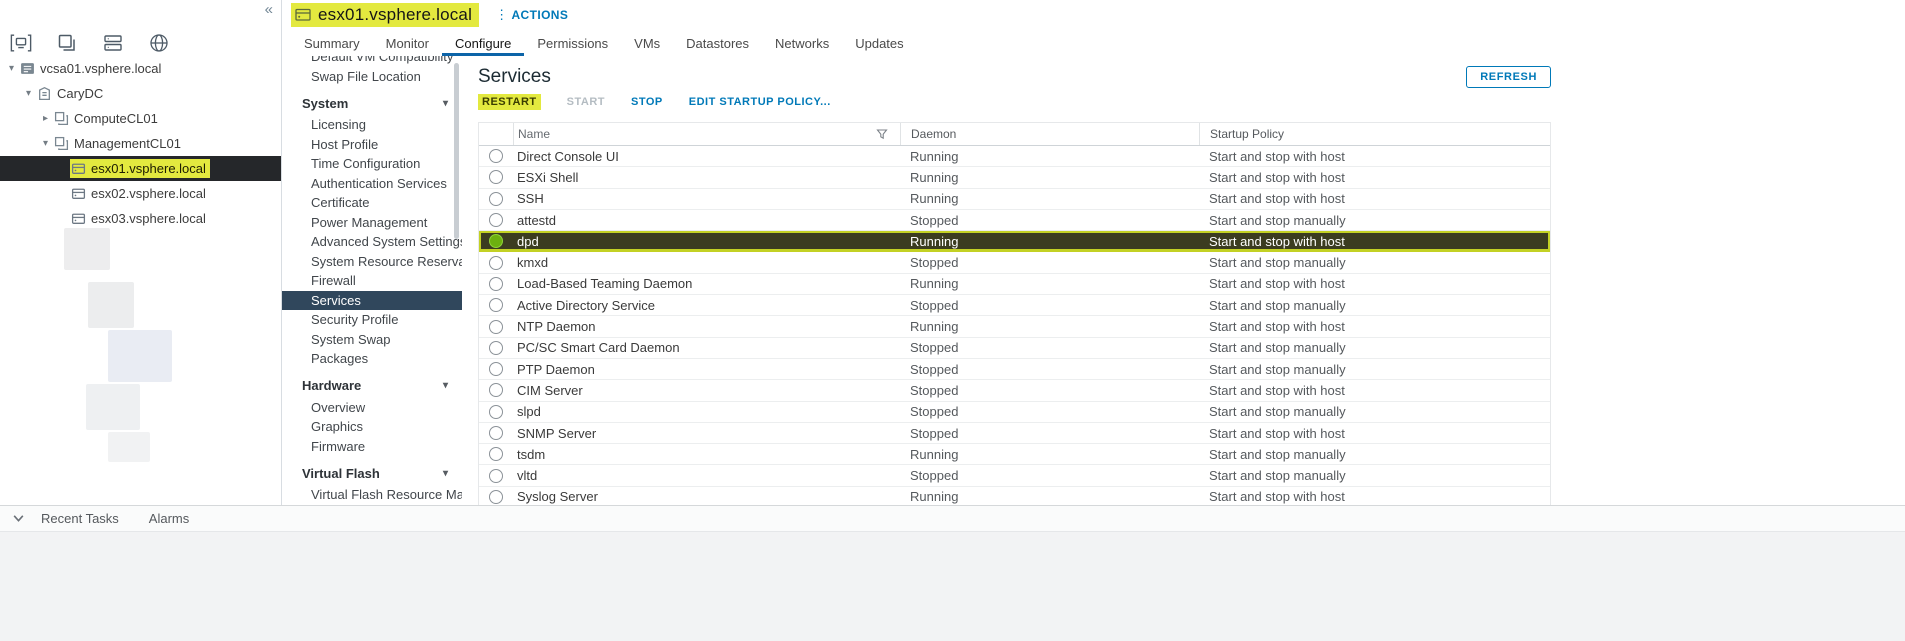 The image size is (1905, 641). Describe the element at coordinates (802, 43) in the screenshot. I see `tab-networks: Networks` at that location.